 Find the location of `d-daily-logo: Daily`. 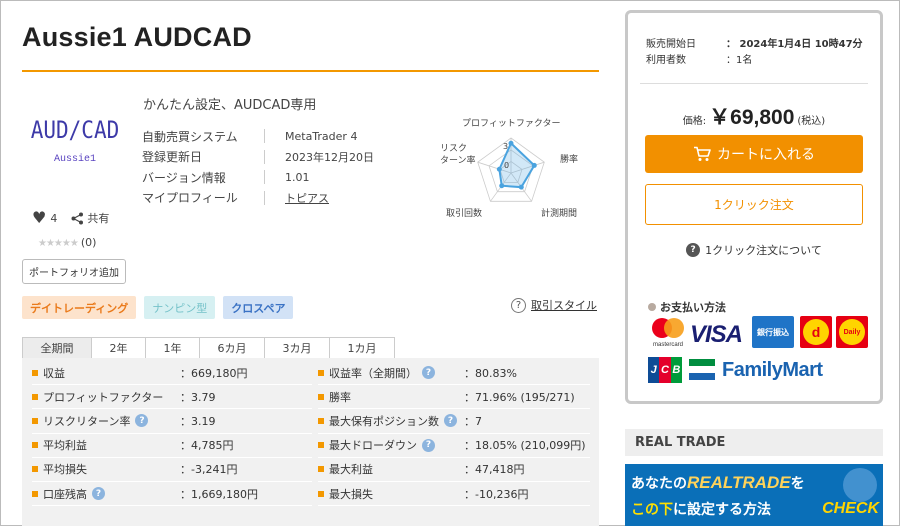

d-daily-logo: Daily is located at coordinates (852, 332).